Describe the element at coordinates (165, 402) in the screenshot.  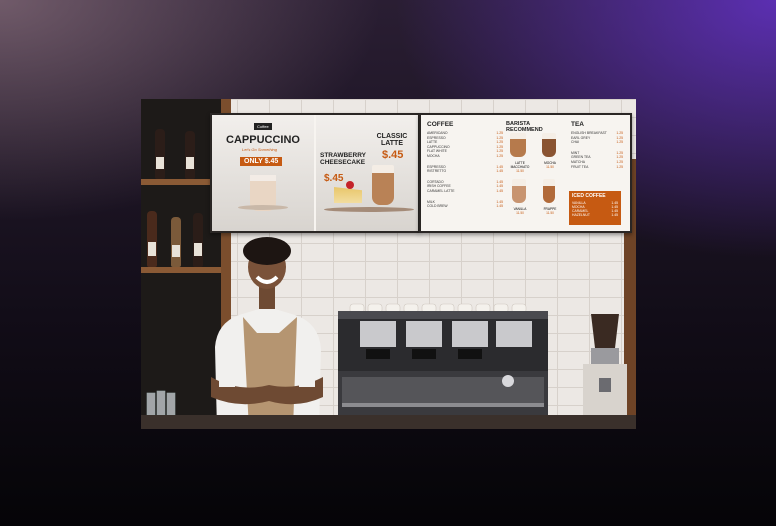
I see `glassware` at that location.